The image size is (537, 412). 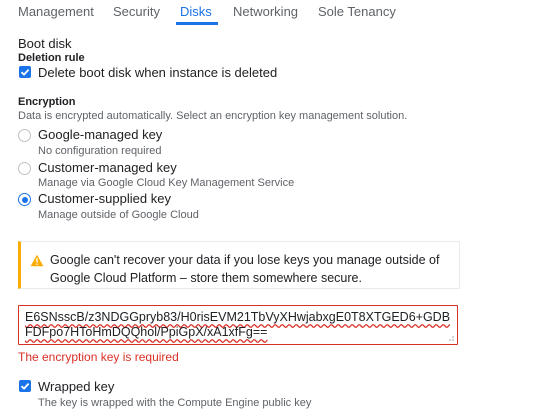 What do you see at coordinates (56, 11) in the screenshot?
I see `tab-management: Management` at bounding box center [56, 11].